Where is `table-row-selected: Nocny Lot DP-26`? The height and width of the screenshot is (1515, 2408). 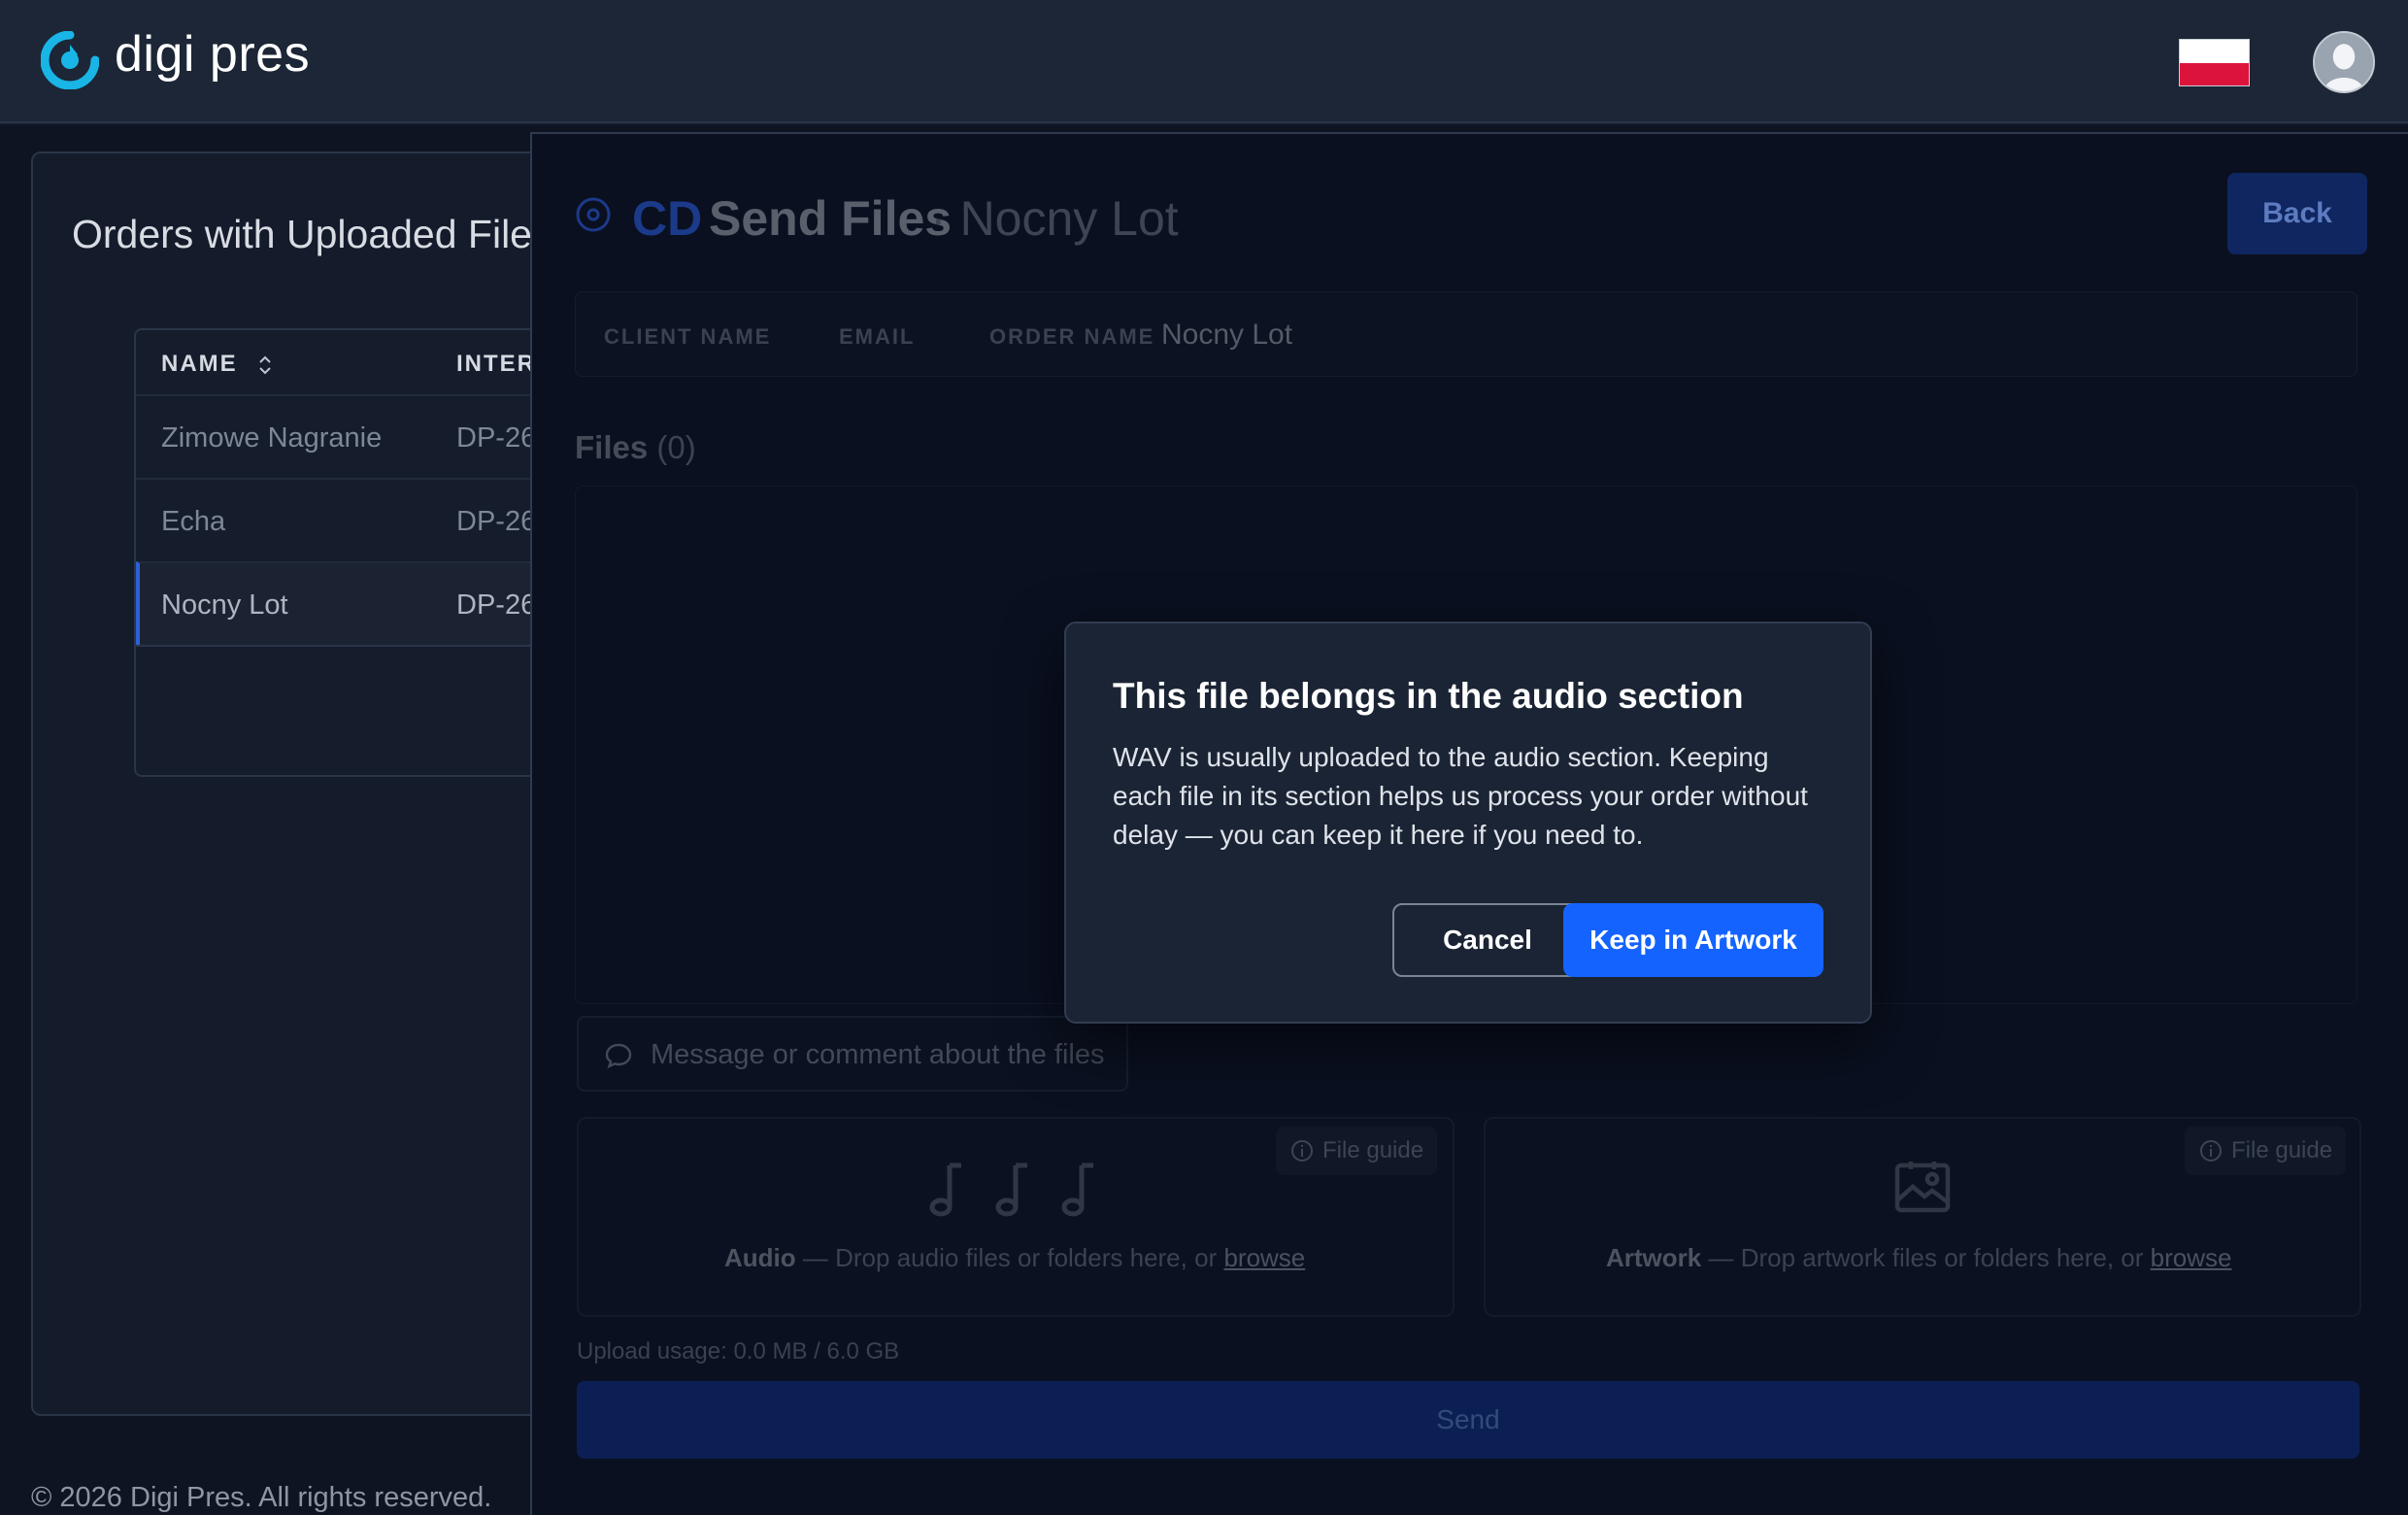
table-row-selected: Nocny Lot DP-26 is located at coordinates (357, 603).